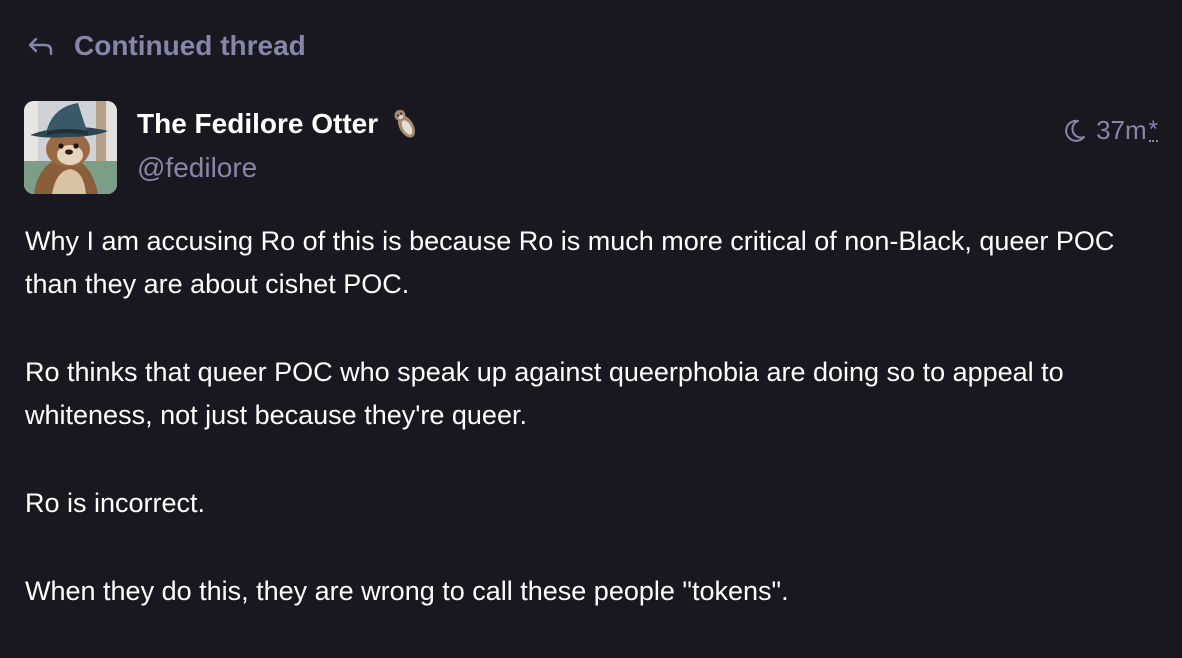 The image size is (1182, 658). Describe the element at coordinates (115, 503) in the screenshot. I see `post-paragraph: Ro is incorrect.` at that location.